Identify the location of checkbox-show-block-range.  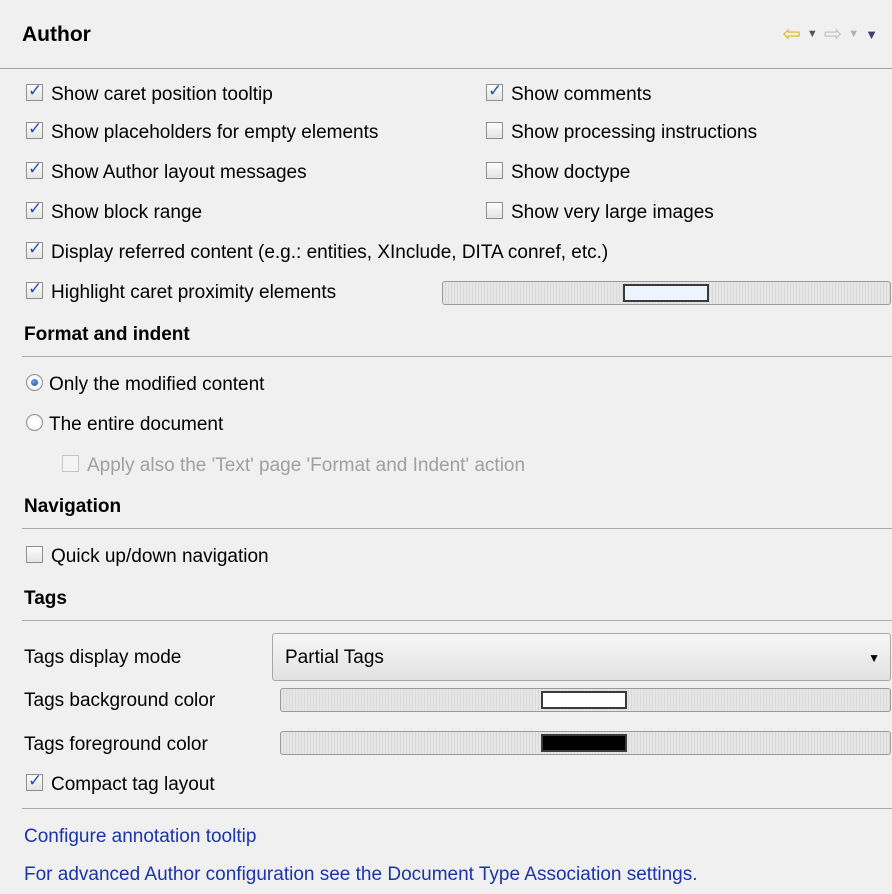
(34, 209).